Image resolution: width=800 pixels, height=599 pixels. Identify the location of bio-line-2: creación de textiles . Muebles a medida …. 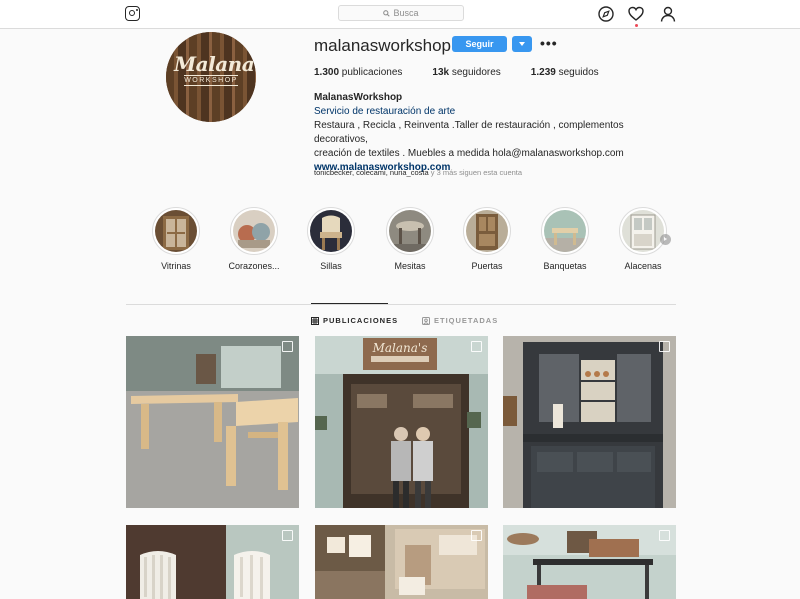
(469, 153).